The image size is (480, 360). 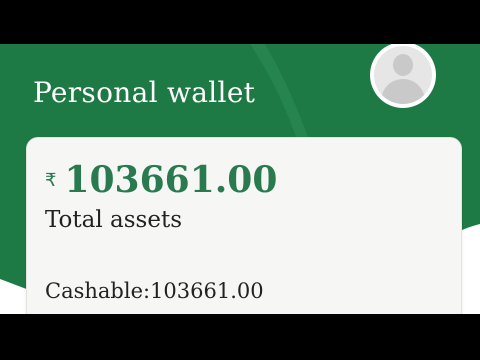 I want to click on user-avatar-icon, so click(x=403, y=75).